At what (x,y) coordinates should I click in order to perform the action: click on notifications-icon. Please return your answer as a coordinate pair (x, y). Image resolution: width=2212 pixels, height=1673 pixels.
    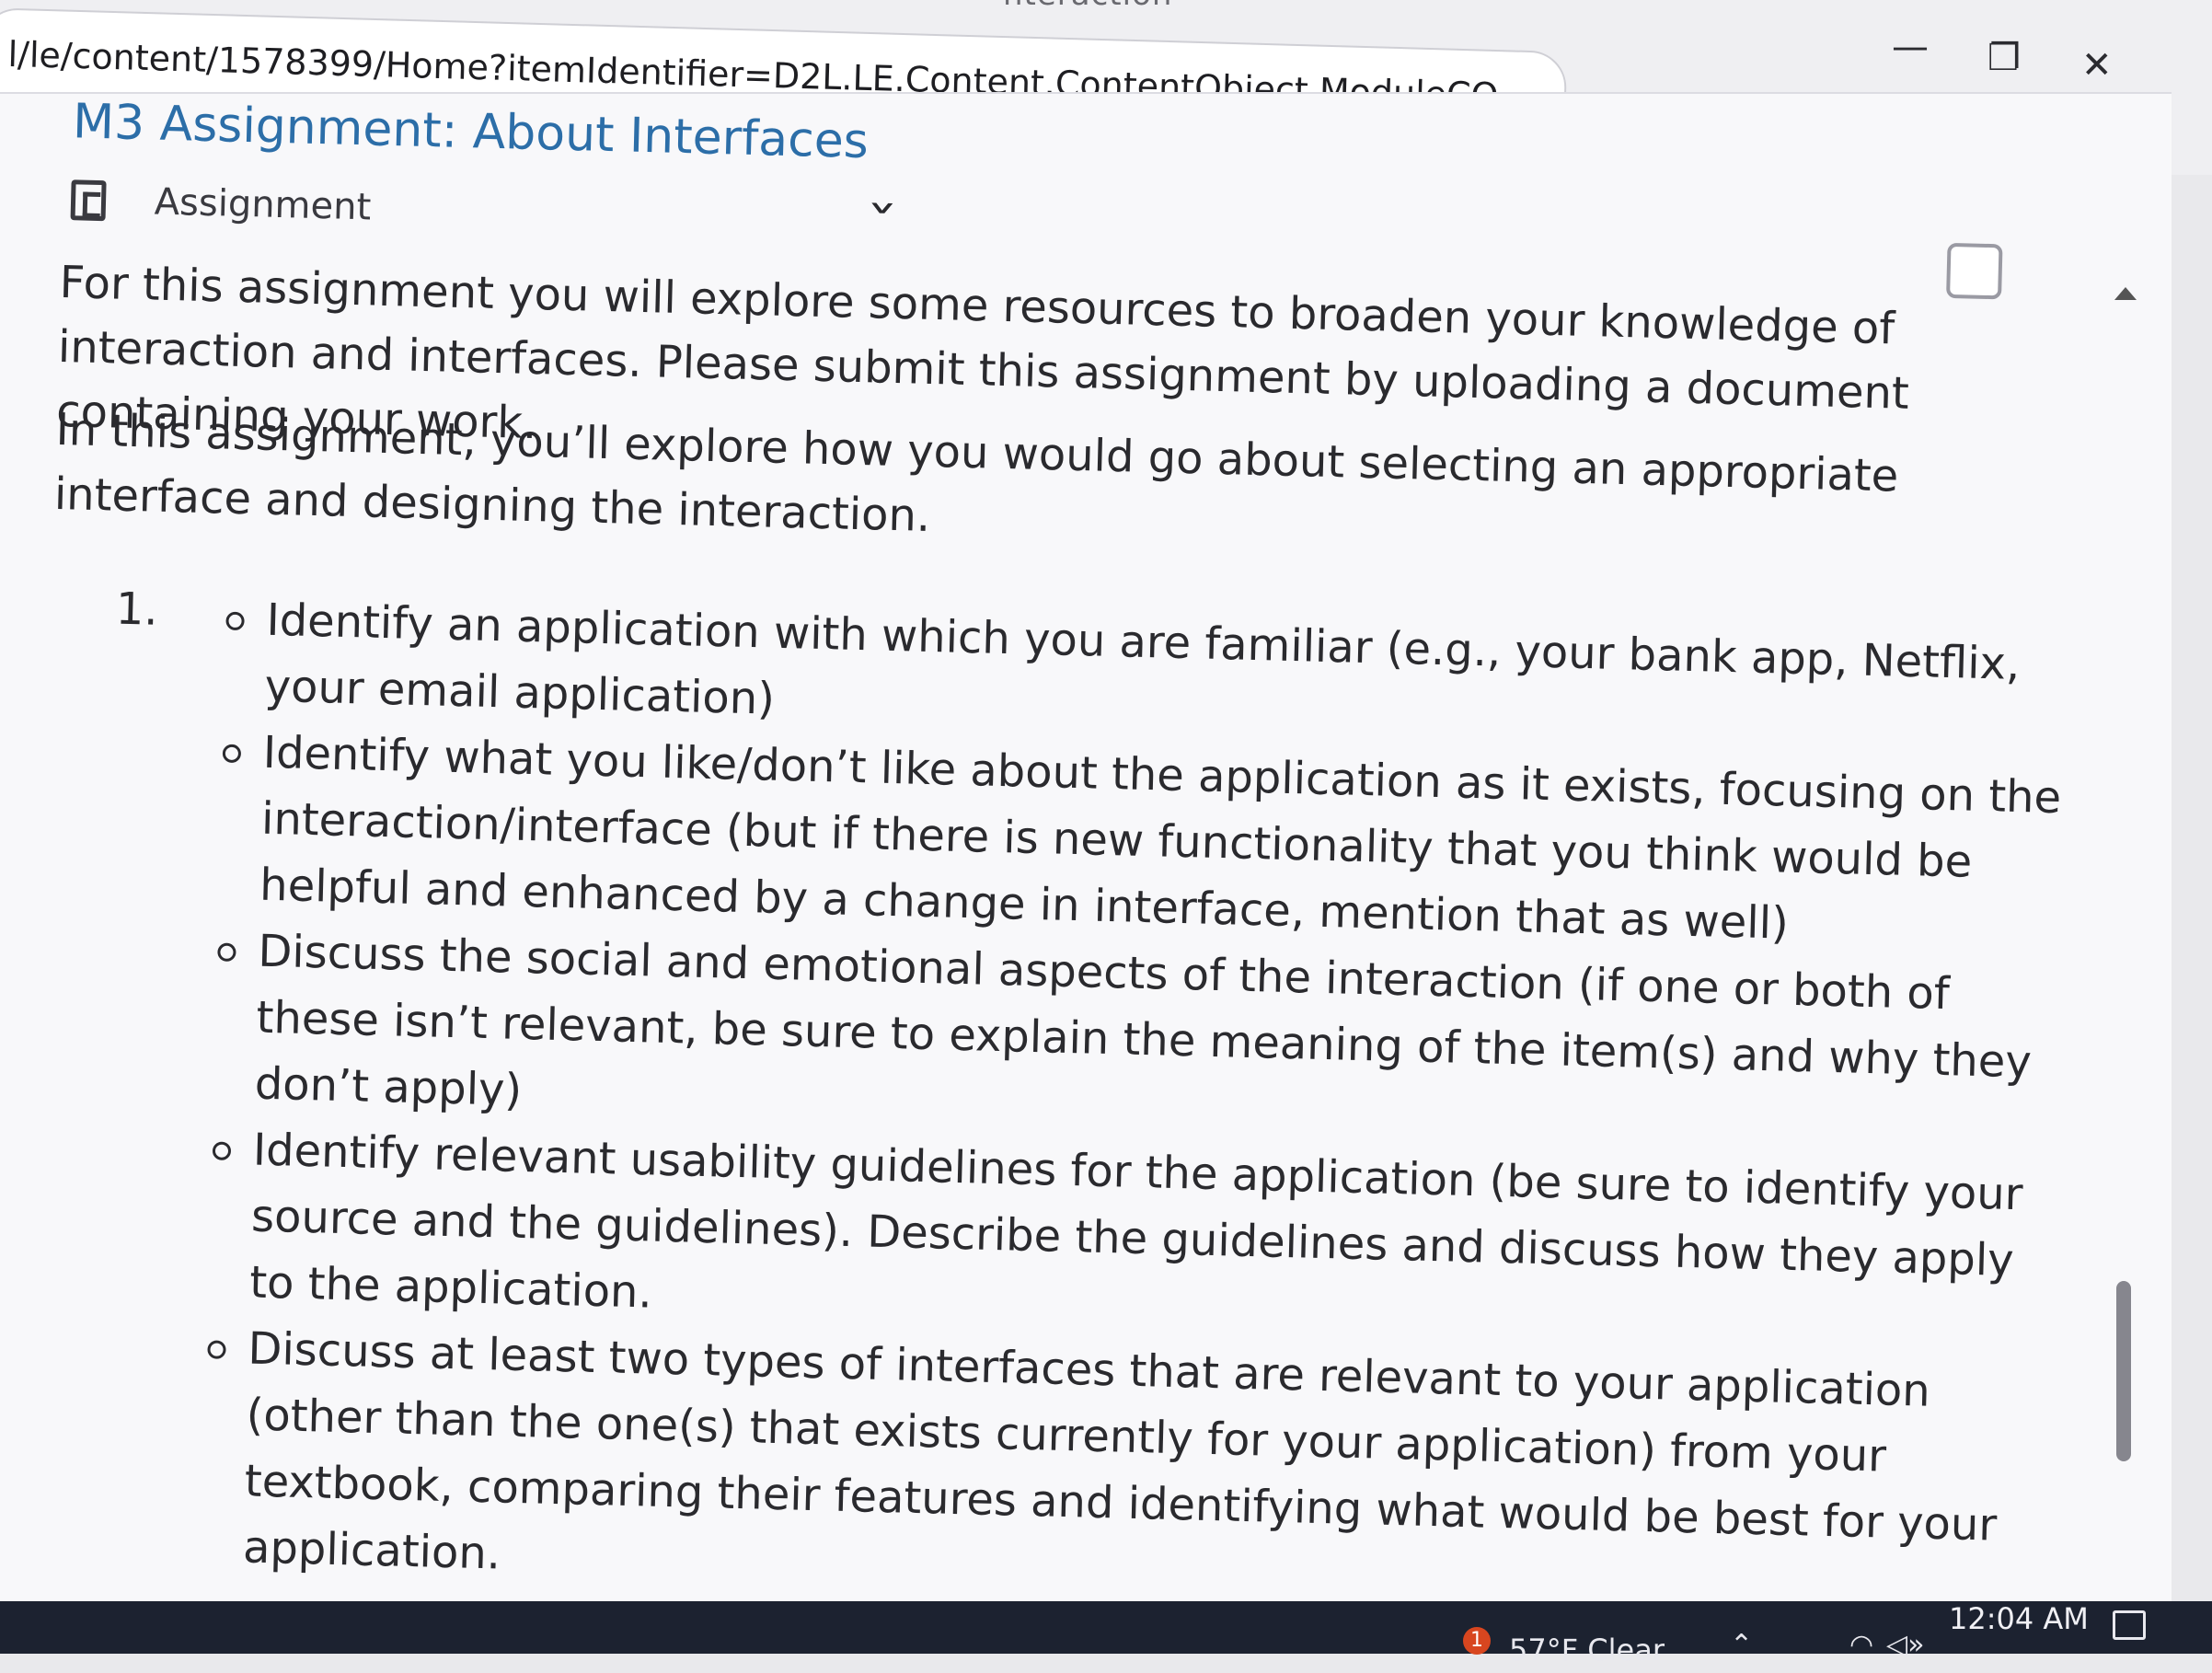
    Looking at the image, I should click on (2129, 1625).